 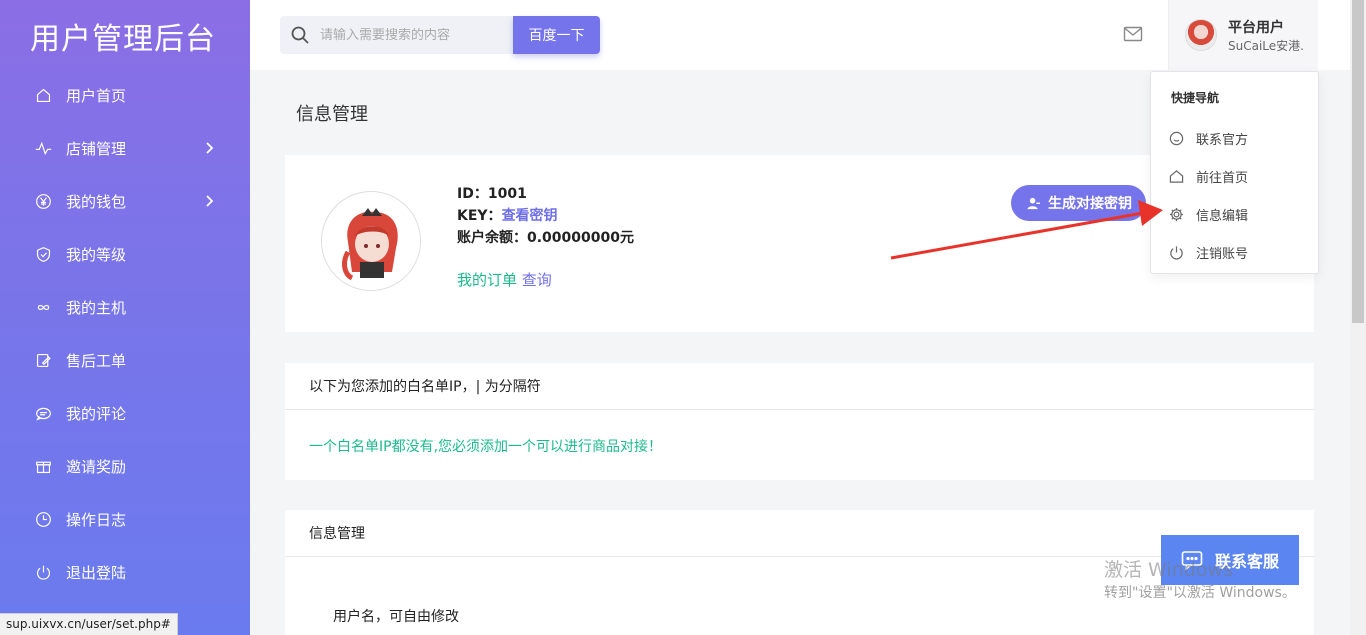 What do you see at coordinates (1222, 254) in the screenshot?
I see `dropdown-item-label: 注销账号` at bounding box center [1222, 254].